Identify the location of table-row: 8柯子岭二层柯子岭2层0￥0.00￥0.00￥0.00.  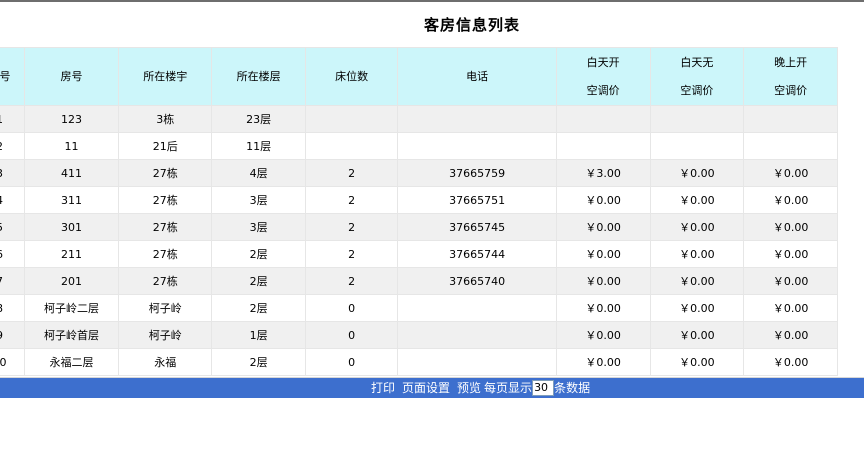
(419, 308).